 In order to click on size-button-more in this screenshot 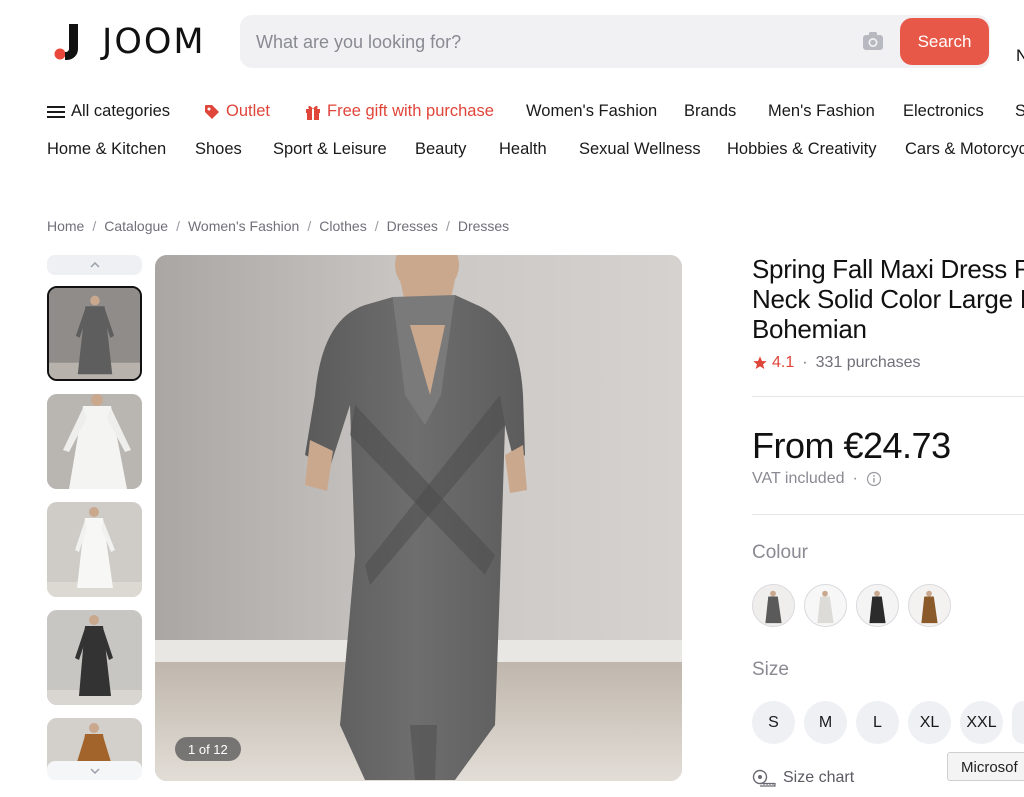, I will do `click(1018, 722)`.